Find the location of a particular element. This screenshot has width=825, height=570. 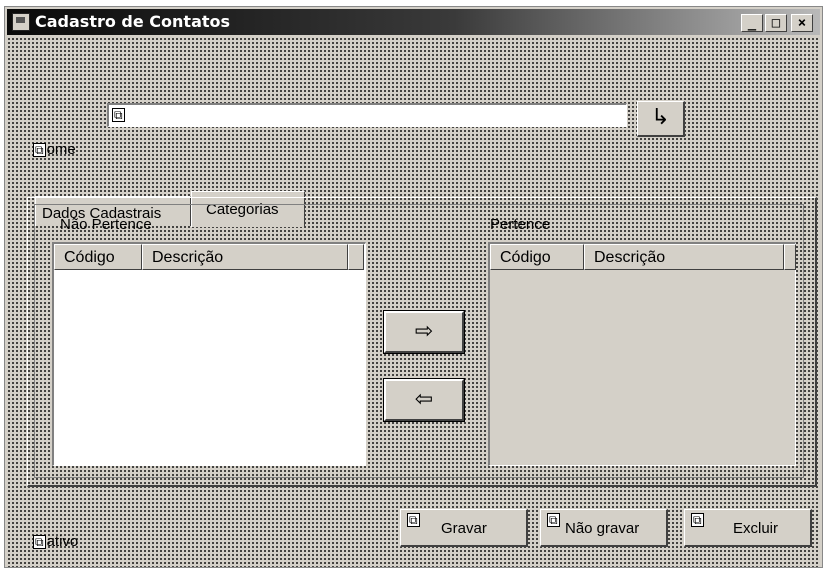

folder-open-icon: ↳ is located at coordinates (660, 116).